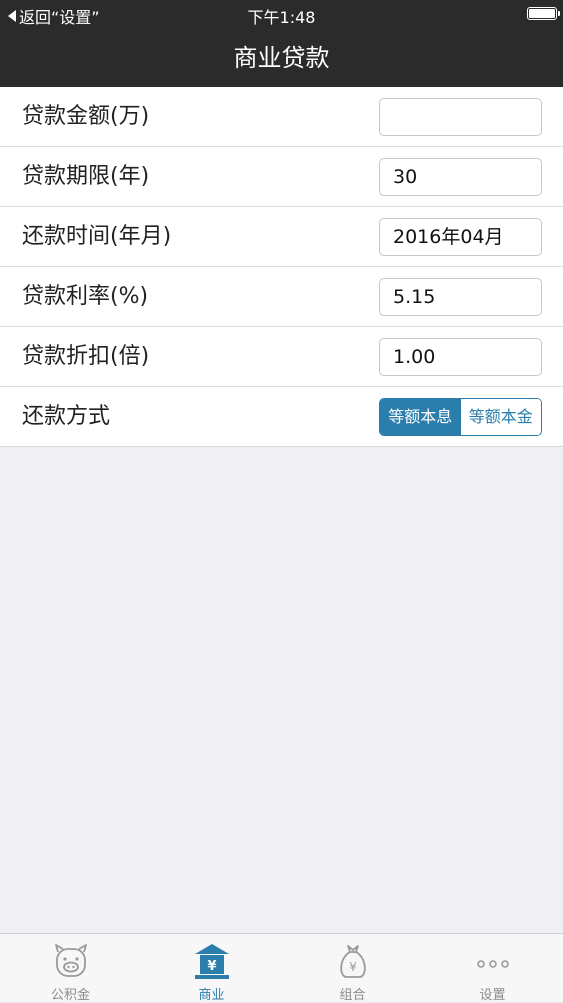  What do you see at coordinates (500, 417) in the screenshot?
I see `method-equal-principal-button: 等额本金` at bounding box center [500, 417].